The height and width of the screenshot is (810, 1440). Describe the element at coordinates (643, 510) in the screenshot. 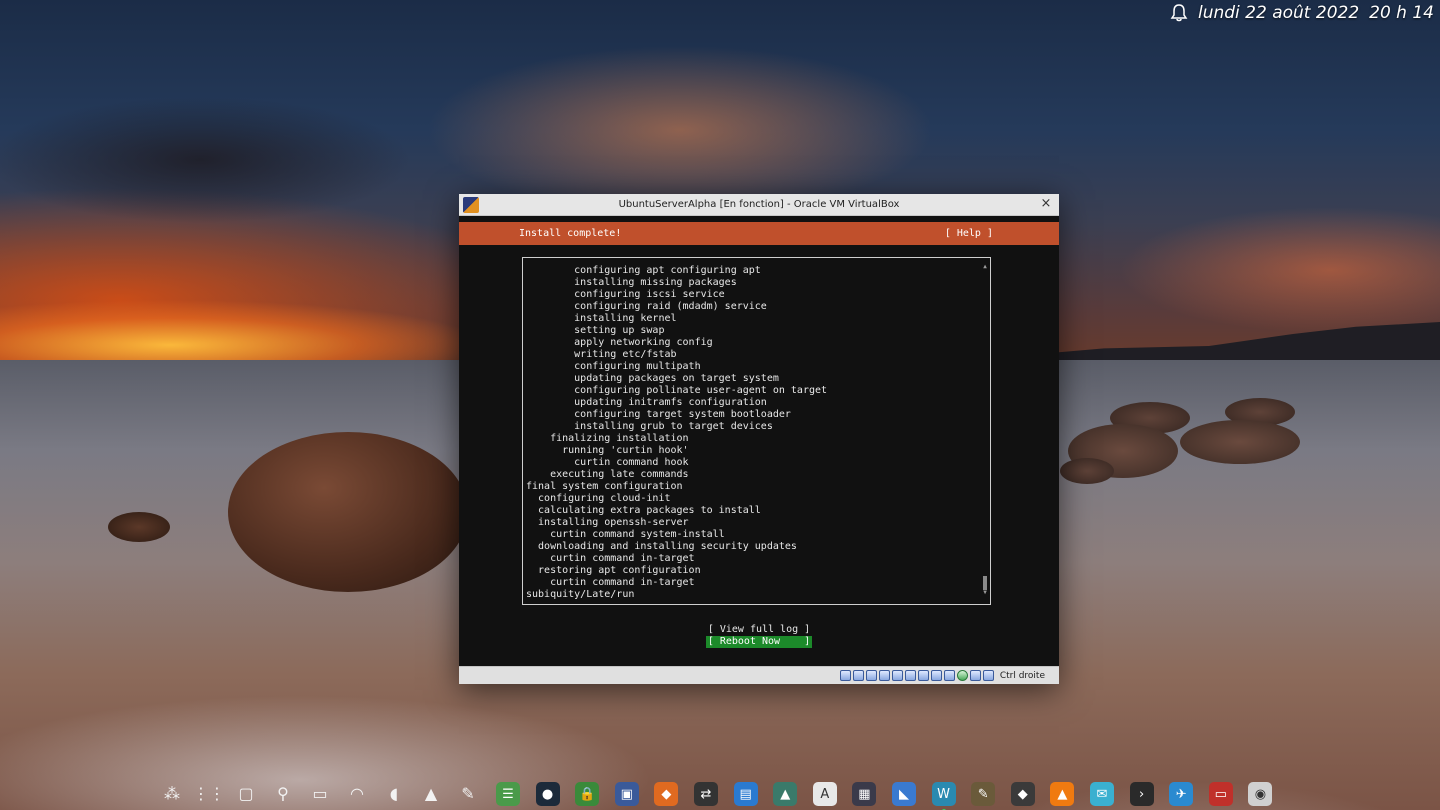

I see `log-line: calculating extra packages to install` at that location.